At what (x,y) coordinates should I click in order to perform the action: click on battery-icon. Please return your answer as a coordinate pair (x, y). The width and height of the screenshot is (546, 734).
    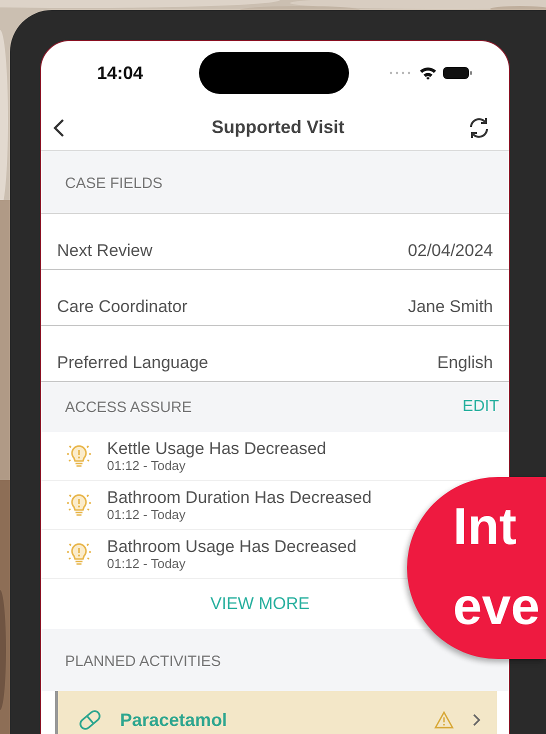
    Looking at the image, I should click on (458, 73).